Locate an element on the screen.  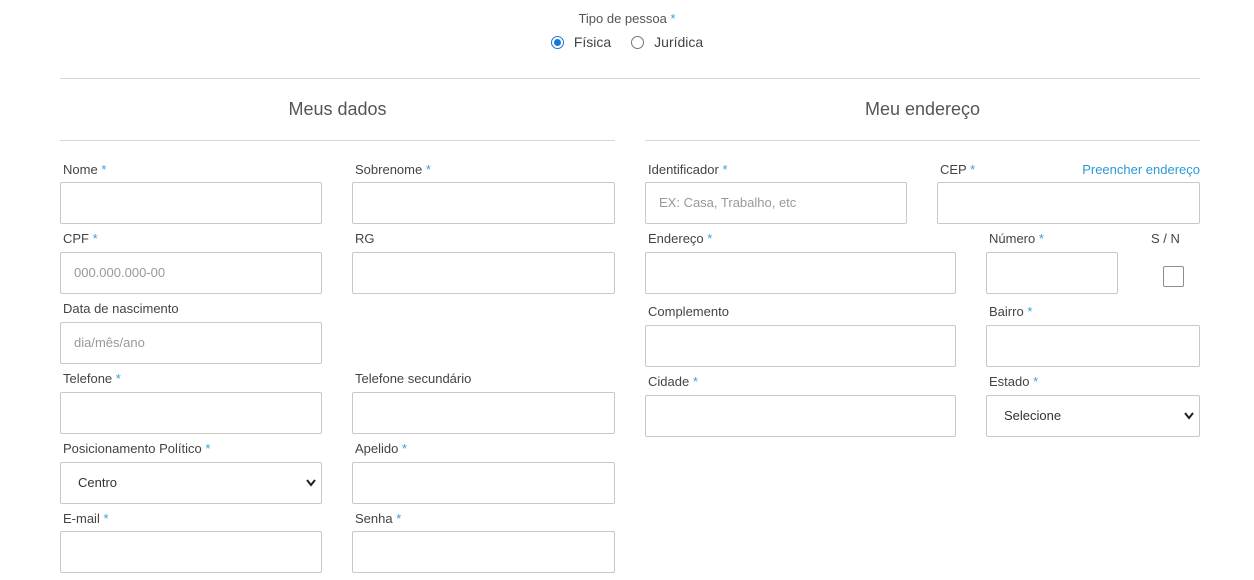
tipo-pessoa-text: Tipo de pessoa is located at coordinates (622, 18).